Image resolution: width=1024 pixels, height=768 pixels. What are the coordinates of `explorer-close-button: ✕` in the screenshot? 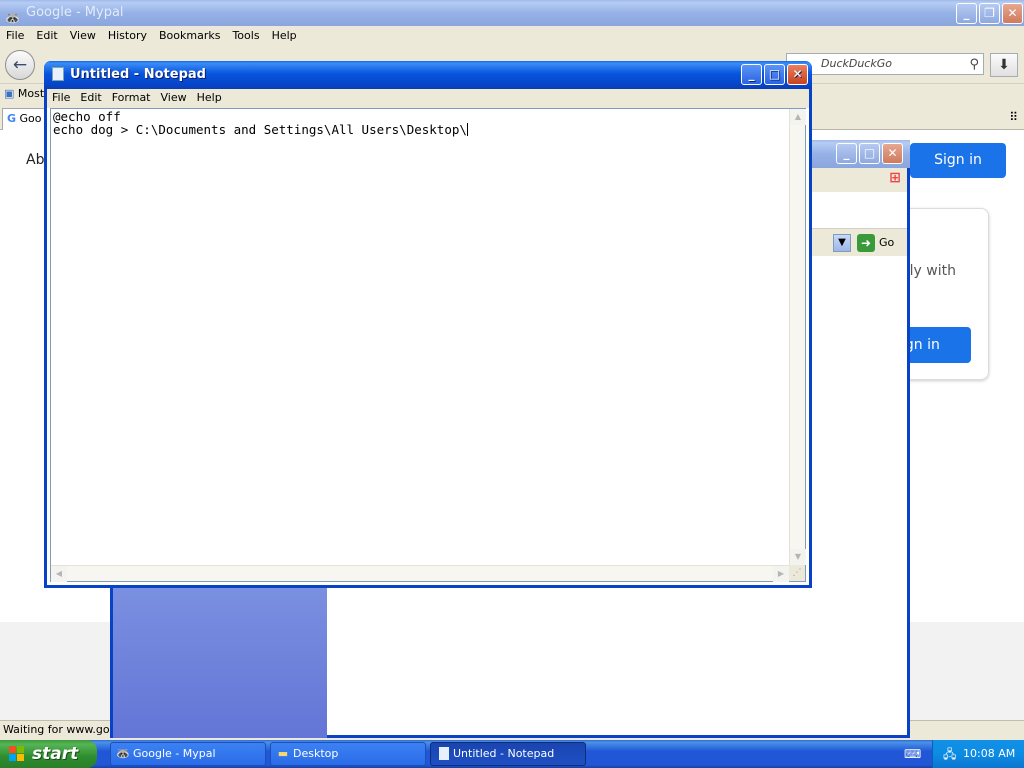 It's located at (892, 153).